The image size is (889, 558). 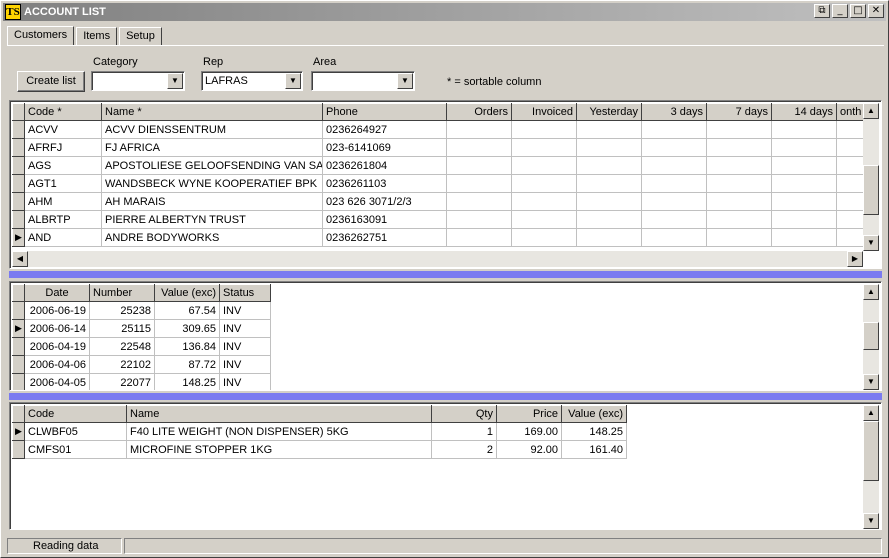 I want to click on column-header-name: Name *, so click(x=212, y=112).